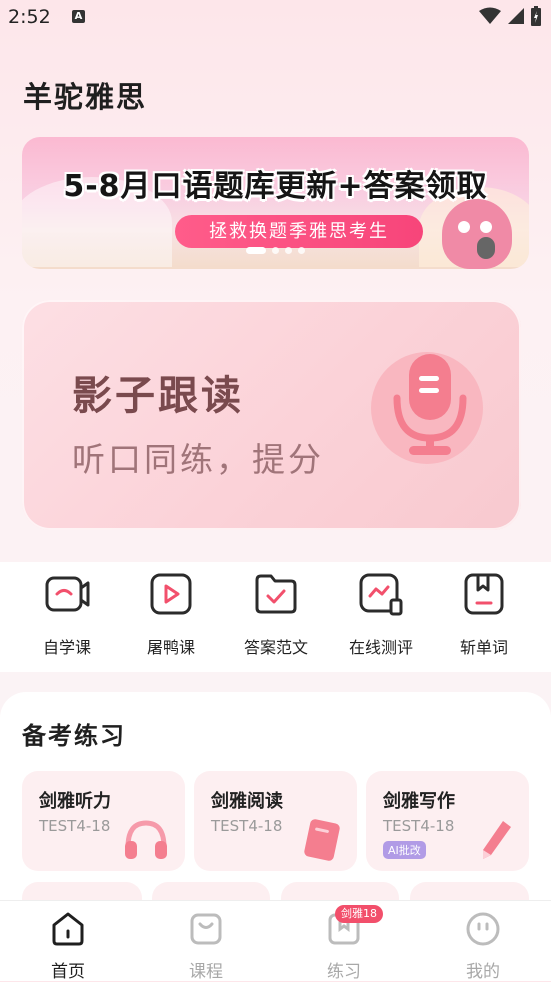 Image resolution: width=551 pixels, height=982 pixels. Describe the element at coordinates (275, 941) in the screenshot. I see `bottom-navigation: 首页 课程 练习 我的` at that location.